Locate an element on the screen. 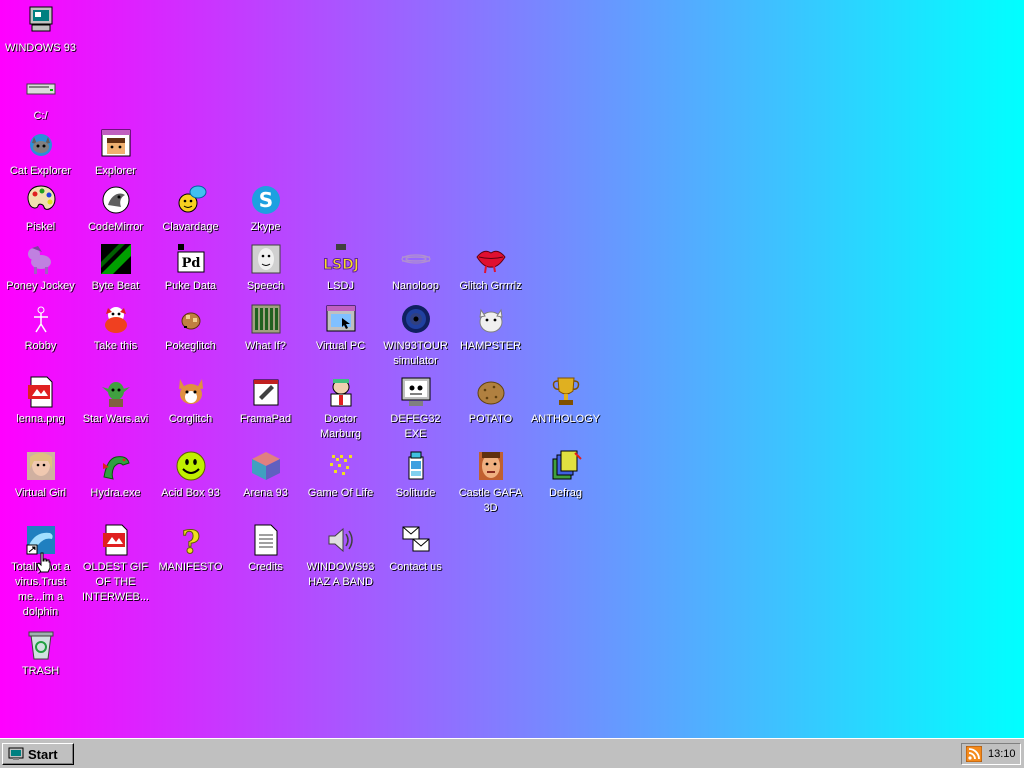 Image resolution: width=1024 pixels, height=768 pixels. desktop-icon-zkype: S Zkype is located at coordinates (265, 209).